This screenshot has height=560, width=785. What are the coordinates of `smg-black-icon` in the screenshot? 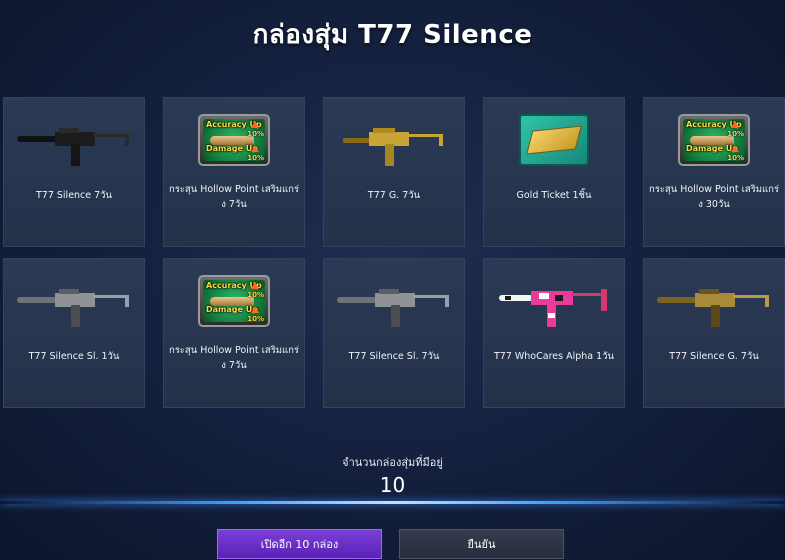 It's located at (74, 140).